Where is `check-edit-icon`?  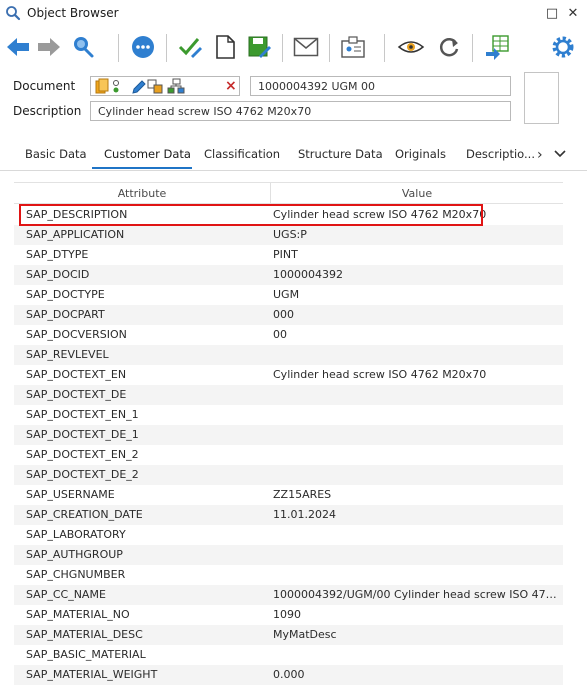 check-edit-icon is located at coordinates (190, 48).